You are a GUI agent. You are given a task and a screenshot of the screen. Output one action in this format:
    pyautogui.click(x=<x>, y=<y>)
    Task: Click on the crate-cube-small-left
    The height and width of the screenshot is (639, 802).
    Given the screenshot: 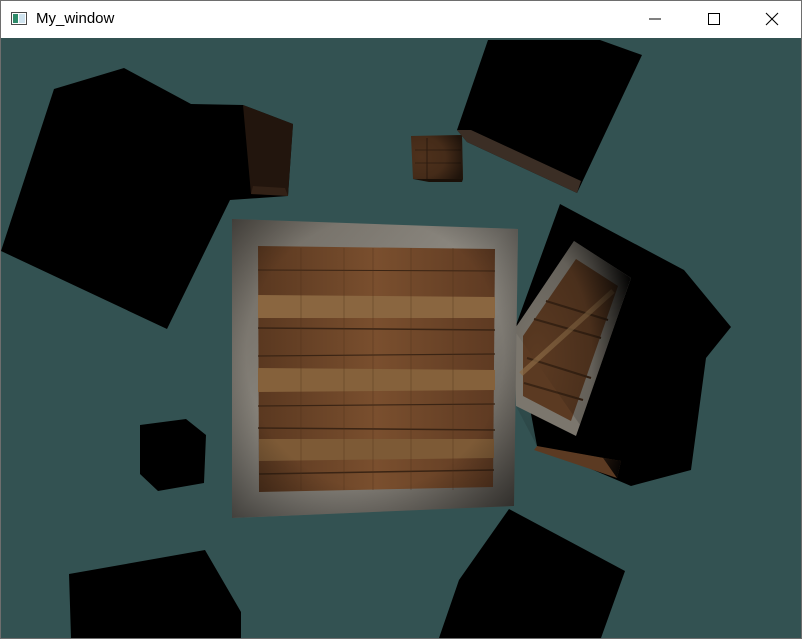 What is the action you would take?
    pyautogui.click(x=173, y=455)
    